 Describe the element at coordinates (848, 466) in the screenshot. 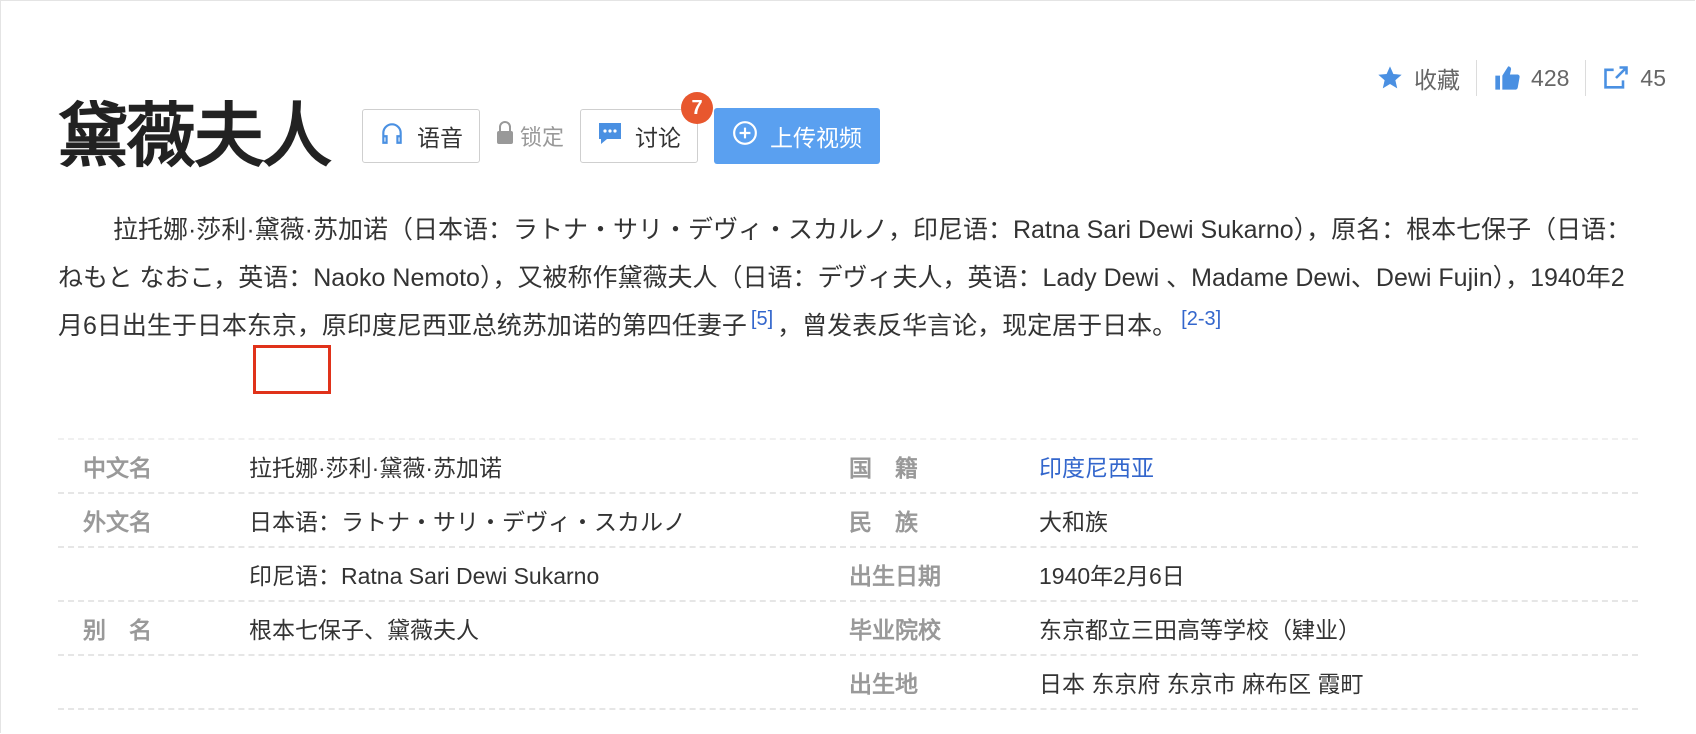

I see `table-row: 中文名 拉托娜·莎利·黛薇·苏加诺 国 籍 印度尼西亚` at that location.